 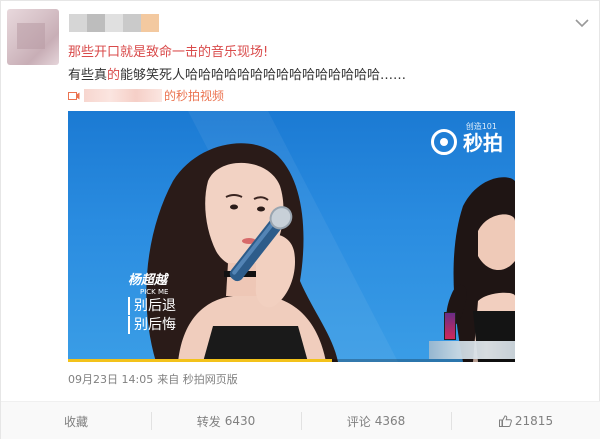 What do you see at coordinates (390, 421) in the screenshot?
I see `comment-count: 4368` at bounding box center [390, 421].